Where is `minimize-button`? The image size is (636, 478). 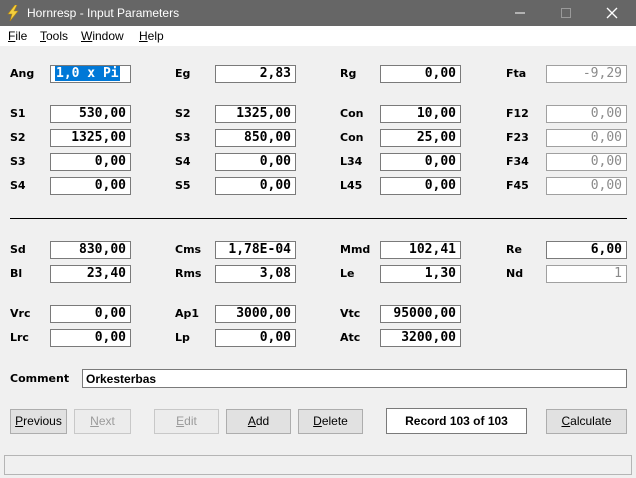
minimize-button is located at coordinates (520, 13).